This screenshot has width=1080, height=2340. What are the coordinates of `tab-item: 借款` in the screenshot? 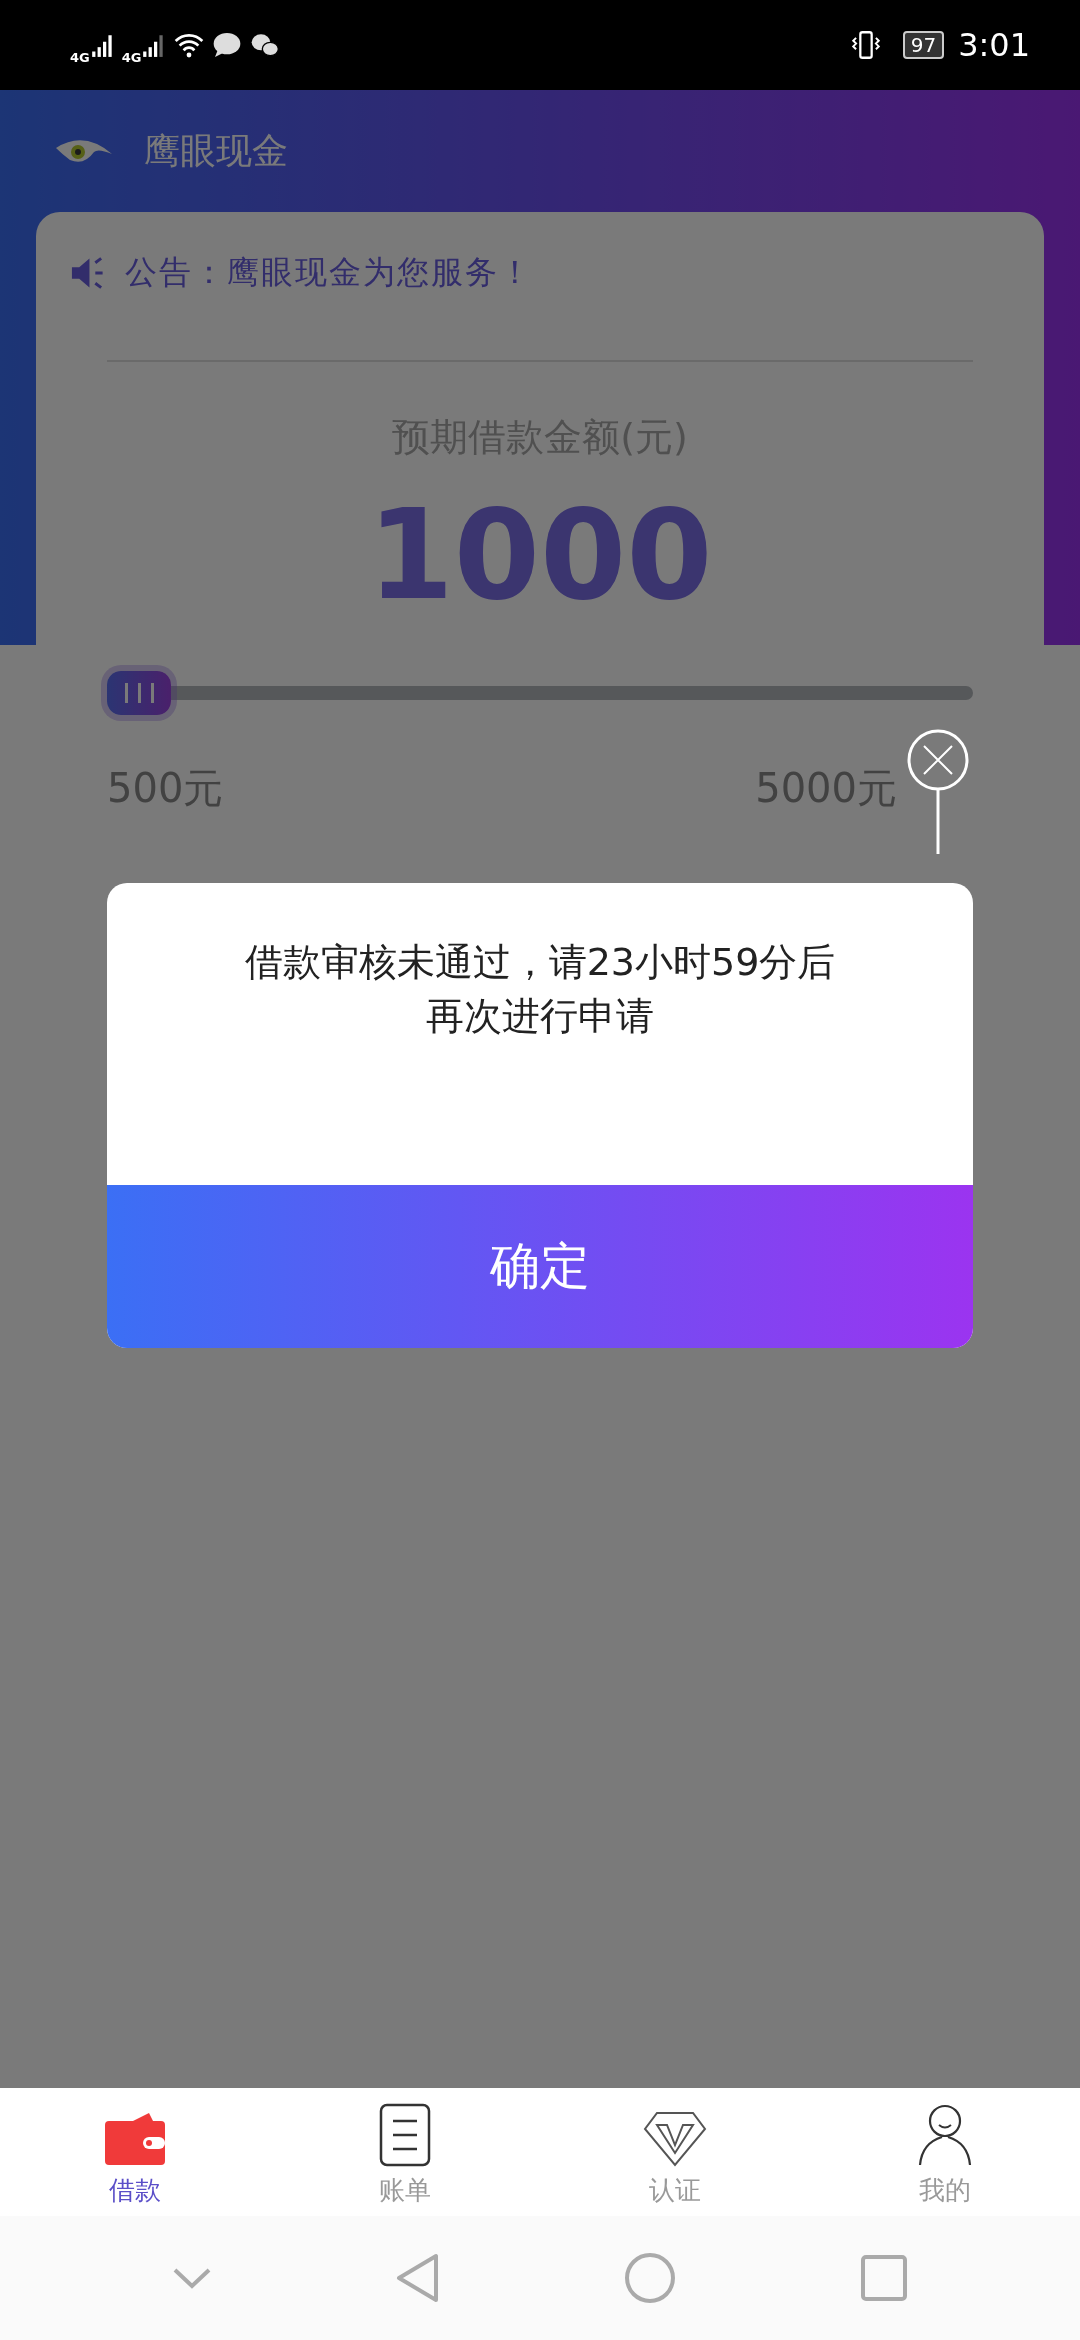 It's located at (135, 2152).